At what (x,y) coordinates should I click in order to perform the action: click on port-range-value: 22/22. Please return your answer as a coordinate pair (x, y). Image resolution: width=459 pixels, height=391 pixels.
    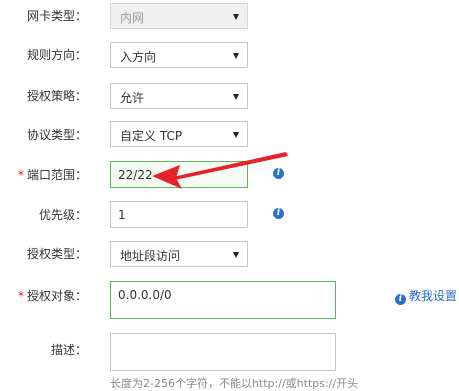
    Looking at the image, I should click on (135, 175).